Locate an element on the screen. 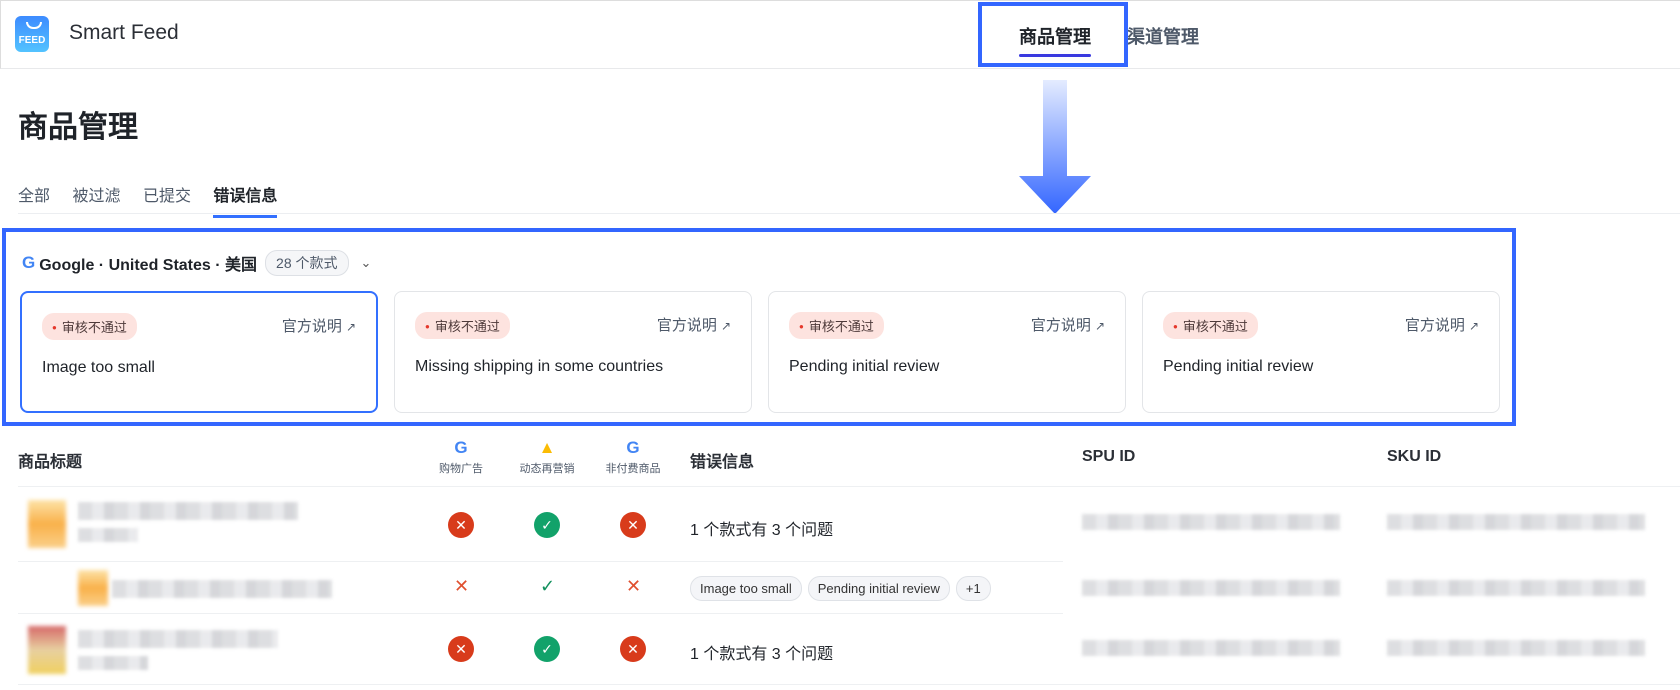 The image size is (1680, 690). tab-submitted: 已提交 is located at coordinates (167, 198).